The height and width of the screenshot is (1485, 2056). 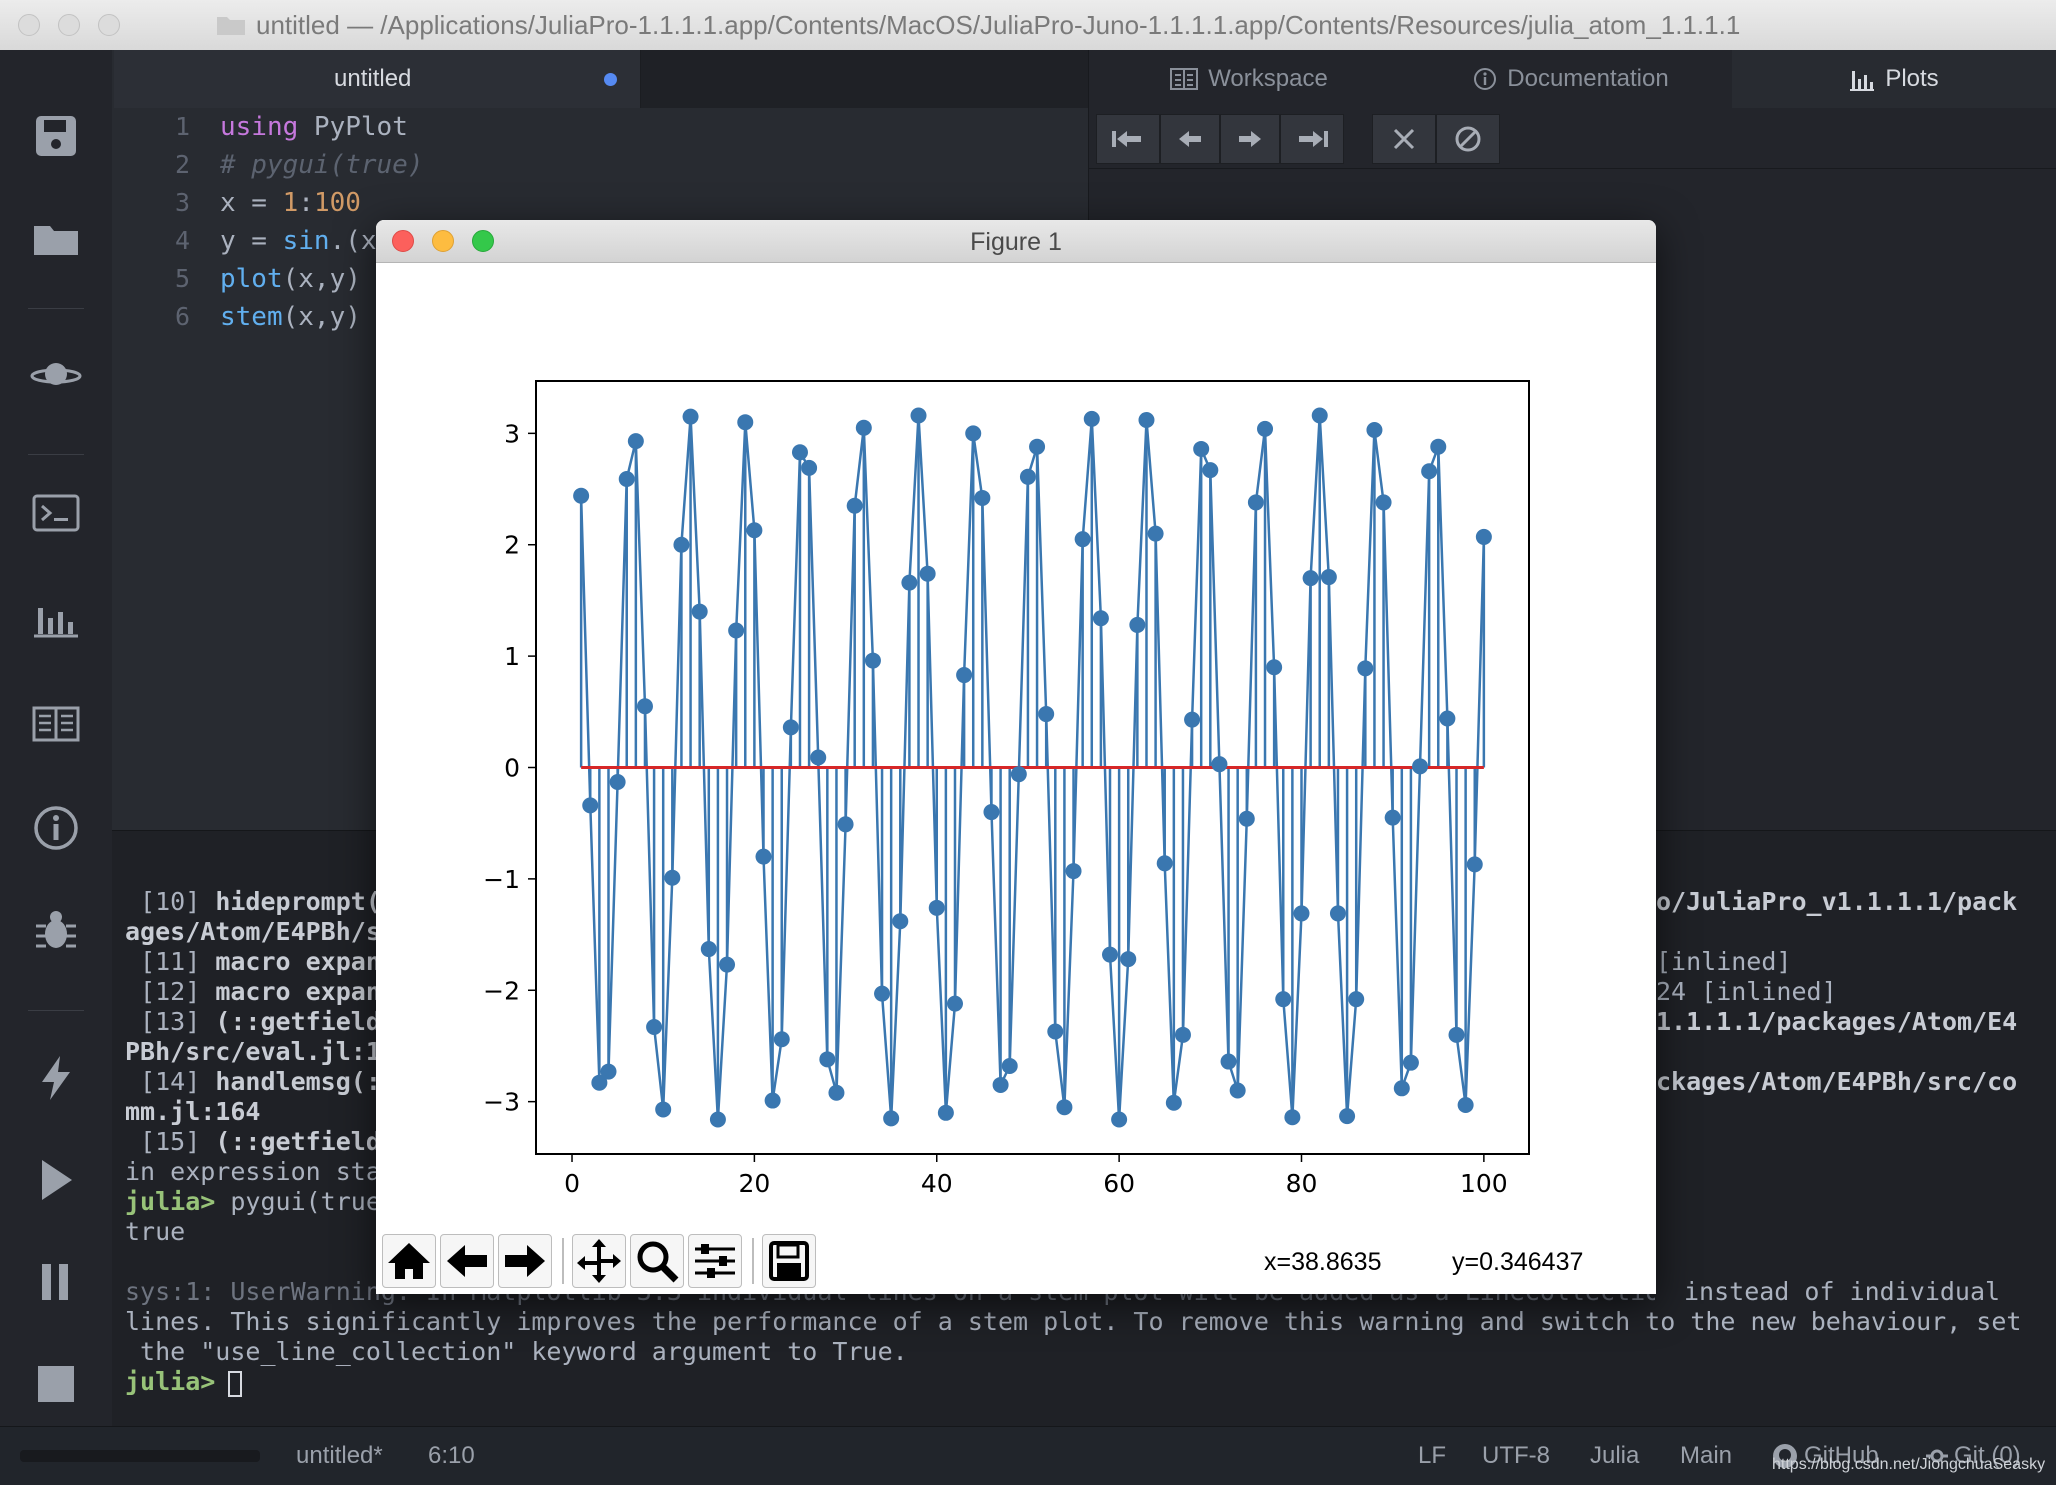 I want to click on code-line: x = 1:100, so click(x=290, y=203).